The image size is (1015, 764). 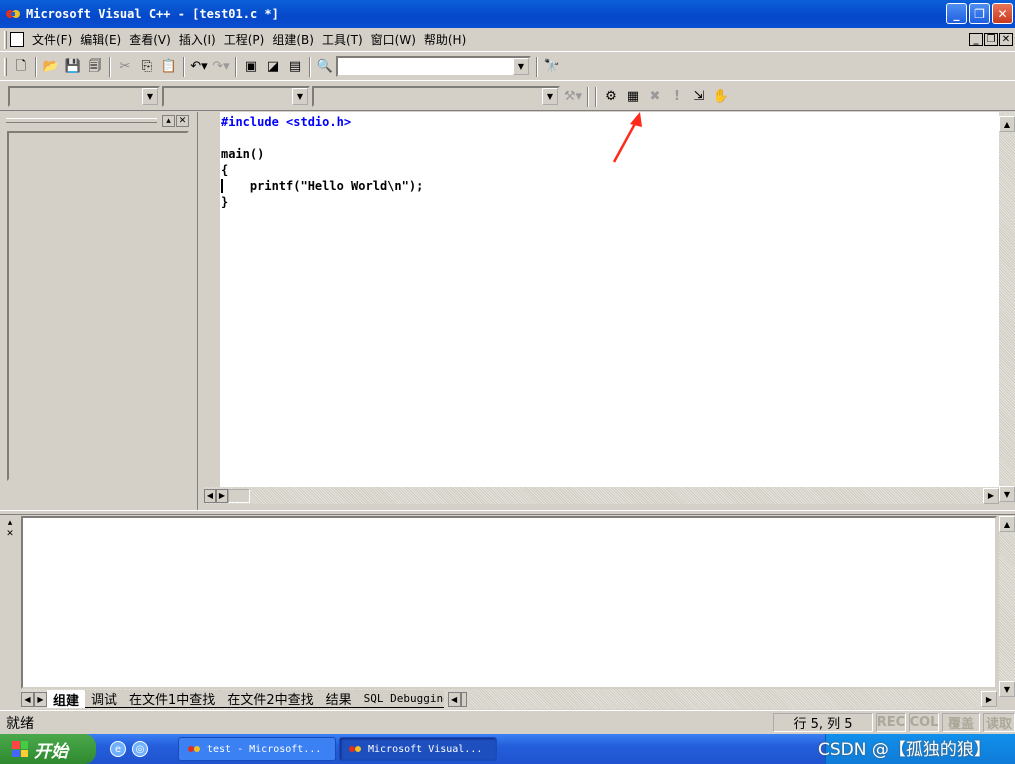 What do you see at coordinates (393, 39) in the screenshot?
I see `menu-window: 窗口(W)` at bounding box center [393, 39].